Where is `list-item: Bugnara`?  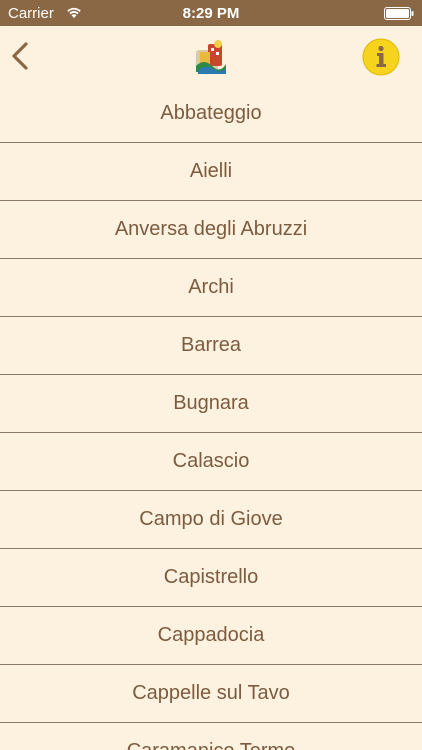
list-item: Bugnara is located at coordinates (211, 404).